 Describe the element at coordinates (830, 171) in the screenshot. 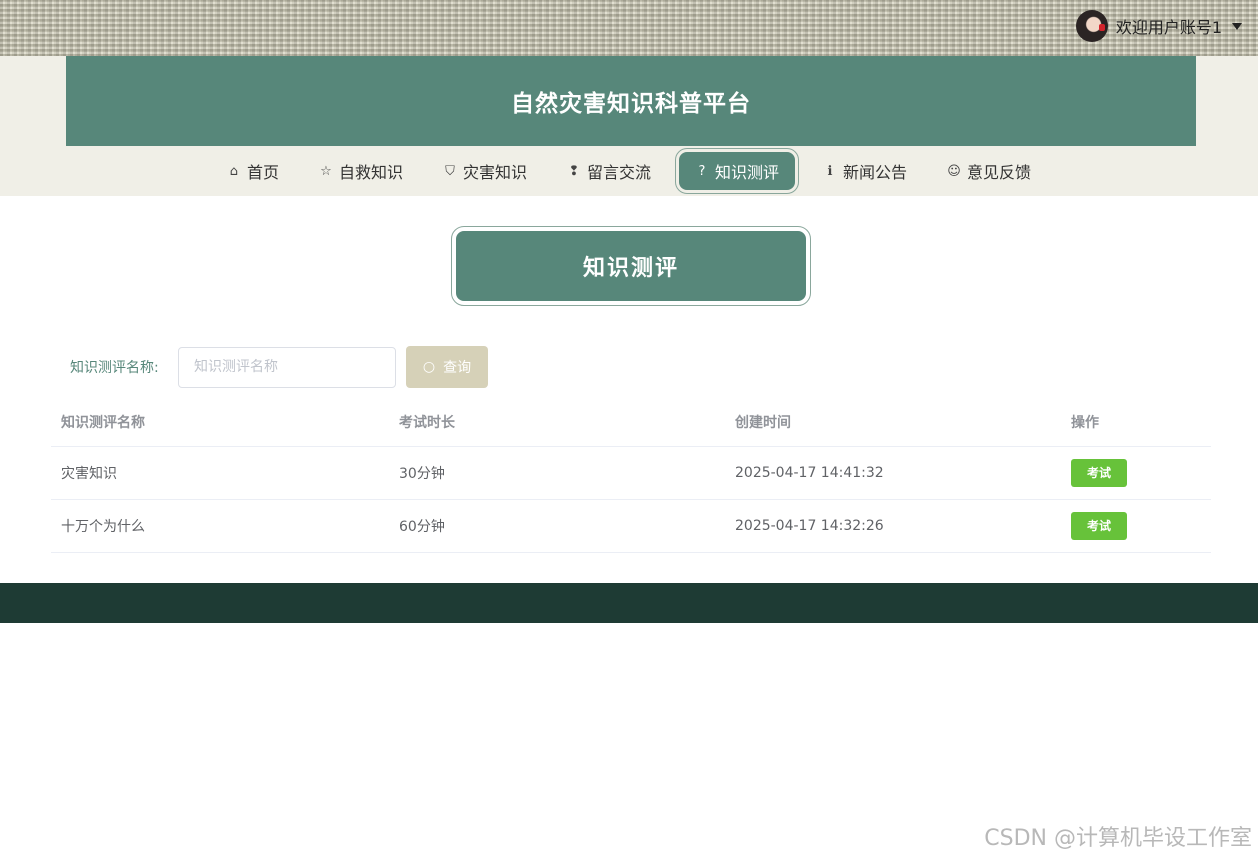

I see `info-icon: ℹ` at that location.